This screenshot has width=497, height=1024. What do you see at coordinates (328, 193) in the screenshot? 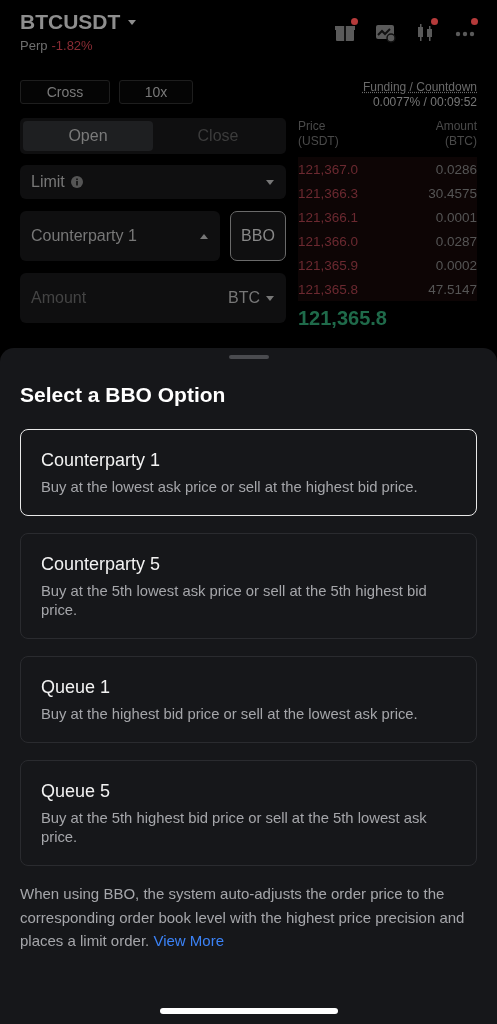
I see `ask-price: 121,366.3` at bounding box center [328, 193].